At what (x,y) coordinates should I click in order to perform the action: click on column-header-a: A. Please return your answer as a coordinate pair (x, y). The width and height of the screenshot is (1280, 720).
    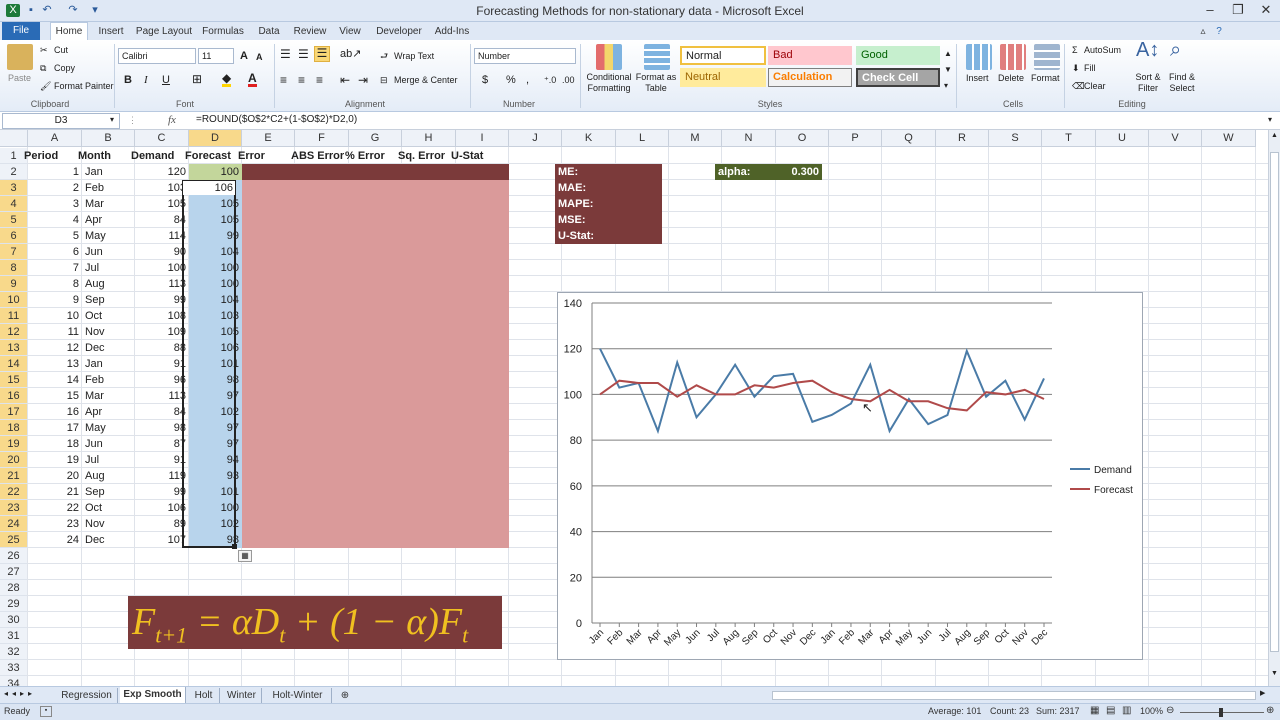
    Looking at the image, I should click on (55, 138).